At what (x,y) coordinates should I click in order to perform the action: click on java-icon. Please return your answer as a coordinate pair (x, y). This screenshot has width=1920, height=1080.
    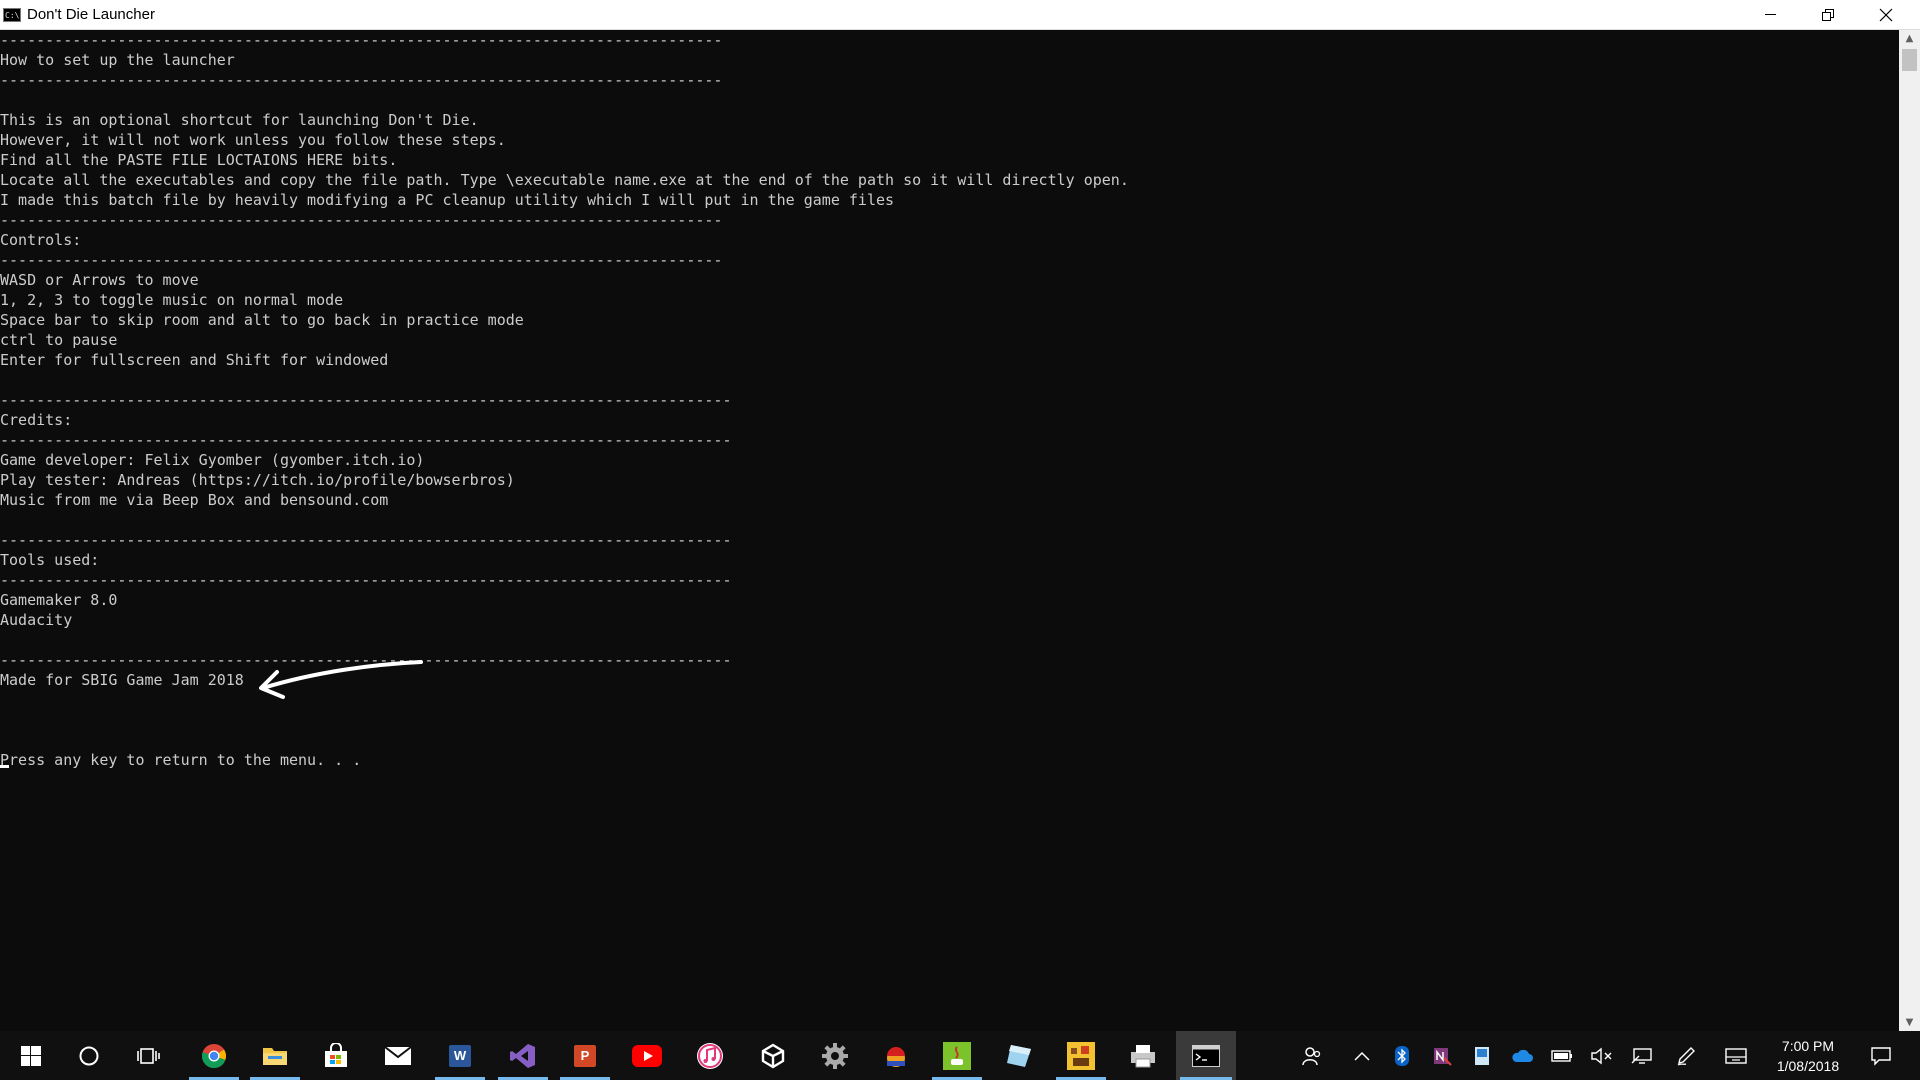
    Looking at the image, I should click on (957, 1055).